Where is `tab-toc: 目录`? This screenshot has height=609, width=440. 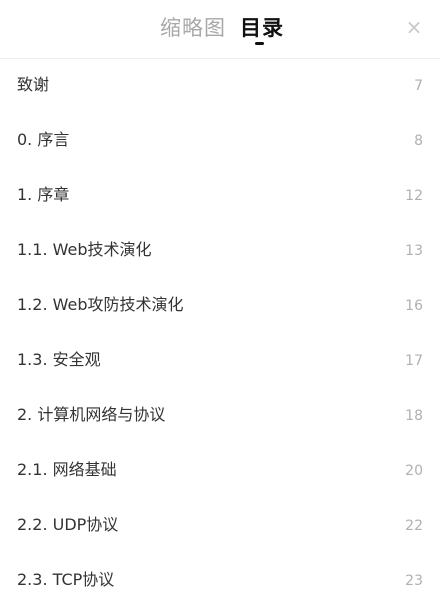
tab-toc: 目录 is located at coordinates (262, 28).